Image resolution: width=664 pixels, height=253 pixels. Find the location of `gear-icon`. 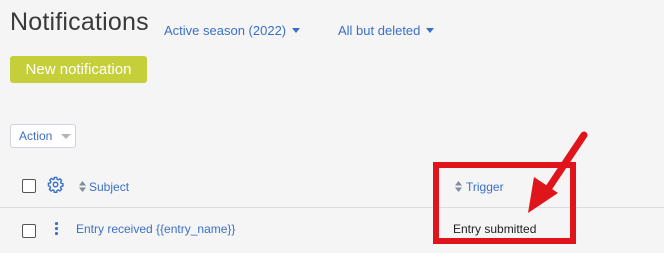

gear-icon is located at coordinates (55, 184).